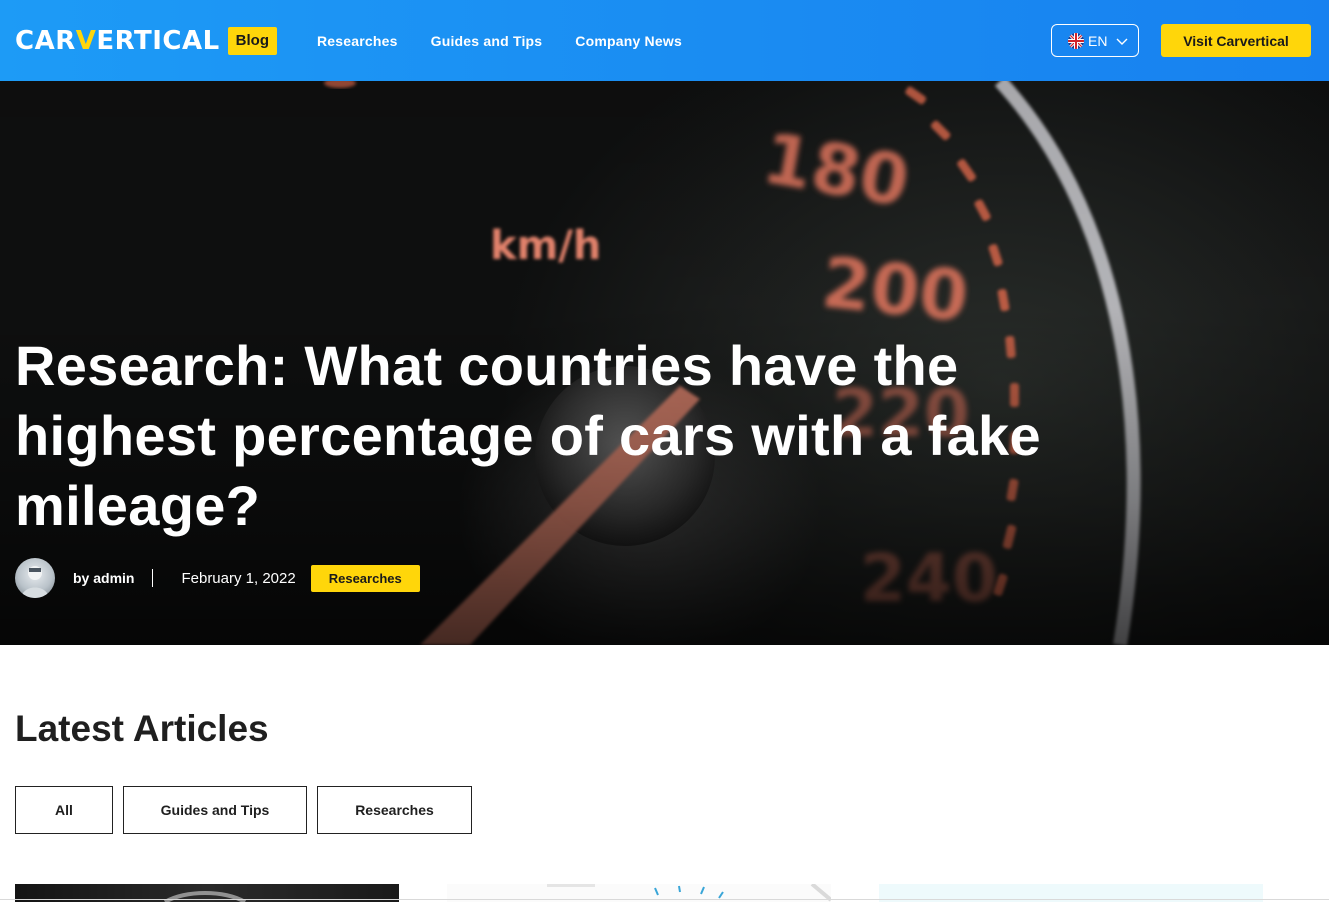 This screenshot has width=1329, height=902. I want to click on language-code: EN, so click(1098, 40).